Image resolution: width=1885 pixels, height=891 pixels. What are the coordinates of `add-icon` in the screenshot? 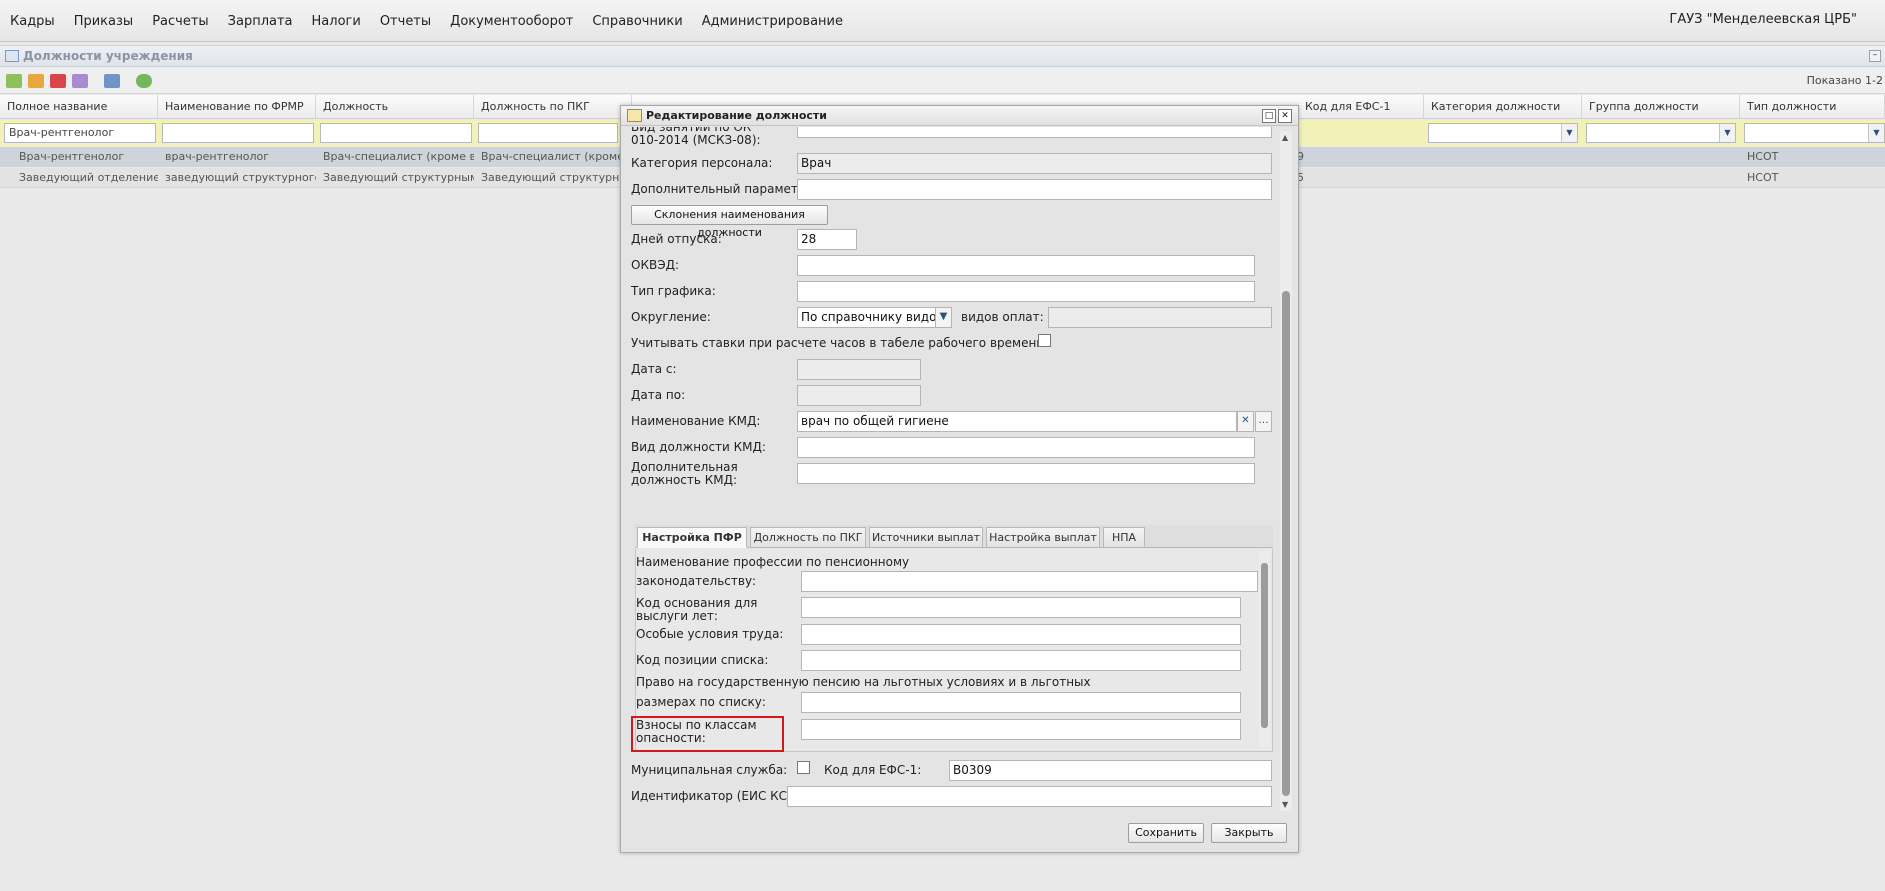 It's located at (14, 81).